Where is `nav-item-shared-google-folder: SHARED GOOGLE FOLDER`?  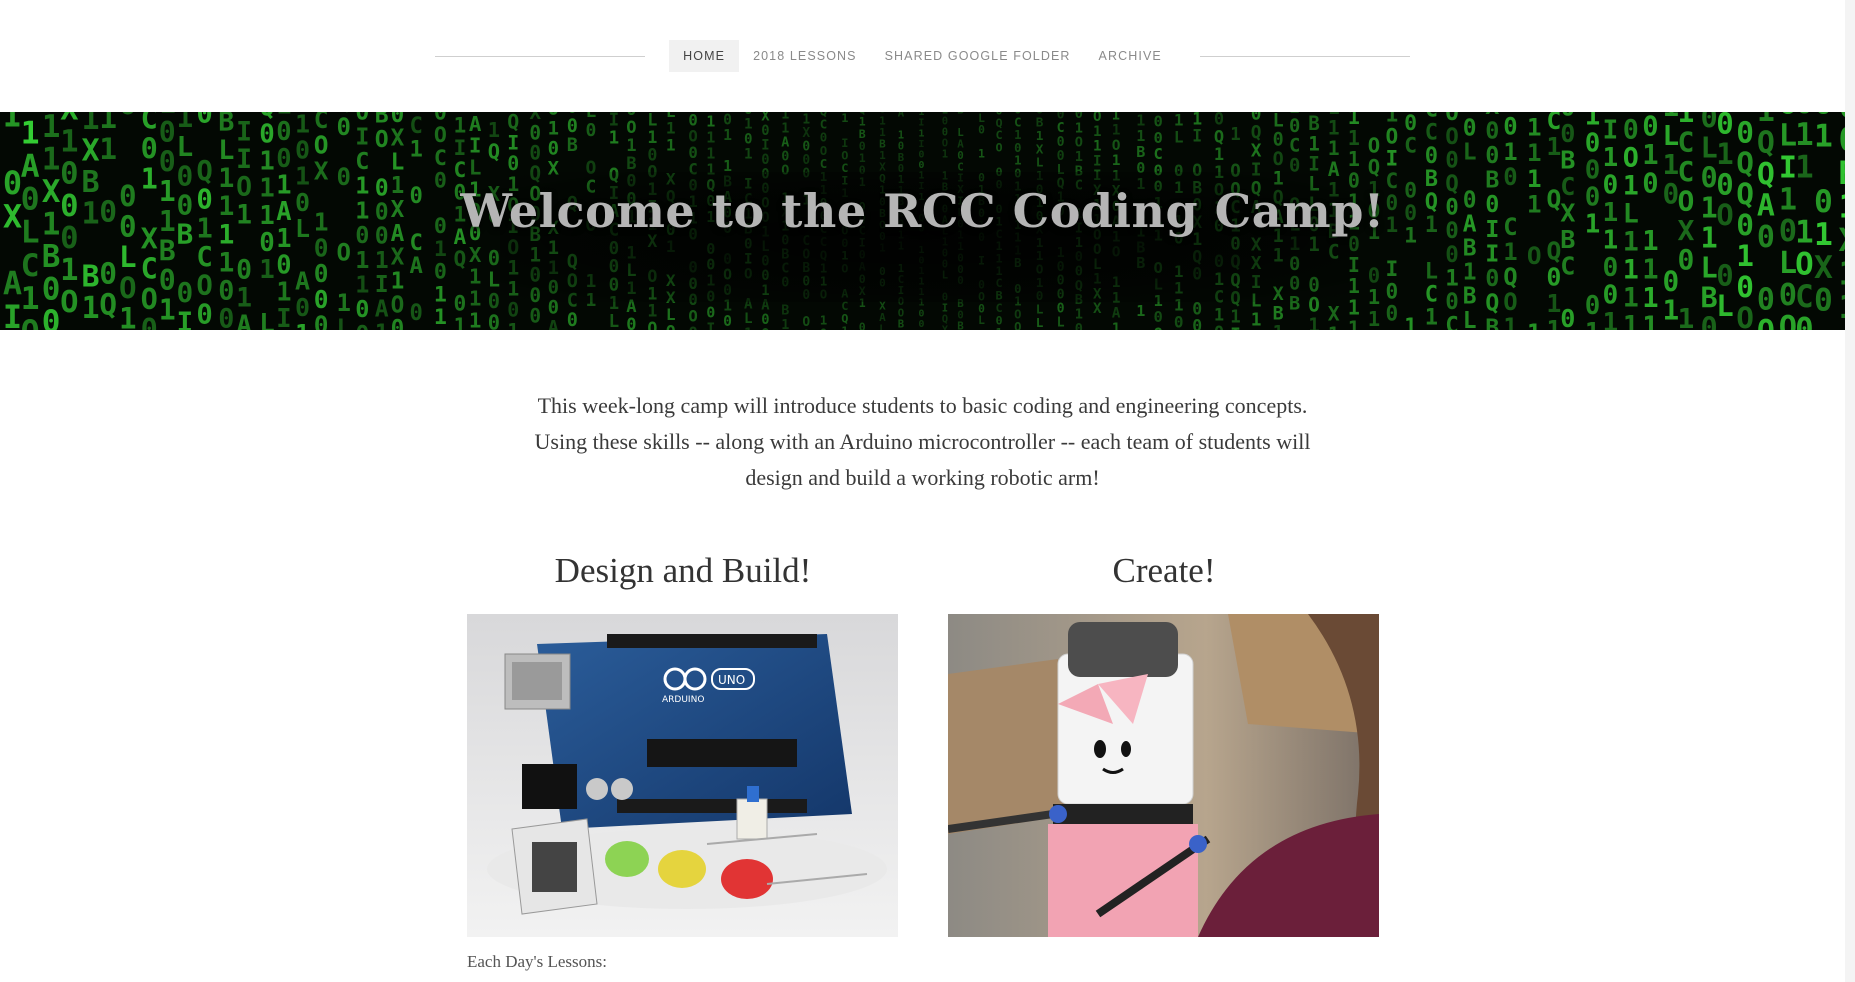 nav-item-shared-google-folder: SHARED GOOGLE FOLDER is located at coordinates (978, 56).